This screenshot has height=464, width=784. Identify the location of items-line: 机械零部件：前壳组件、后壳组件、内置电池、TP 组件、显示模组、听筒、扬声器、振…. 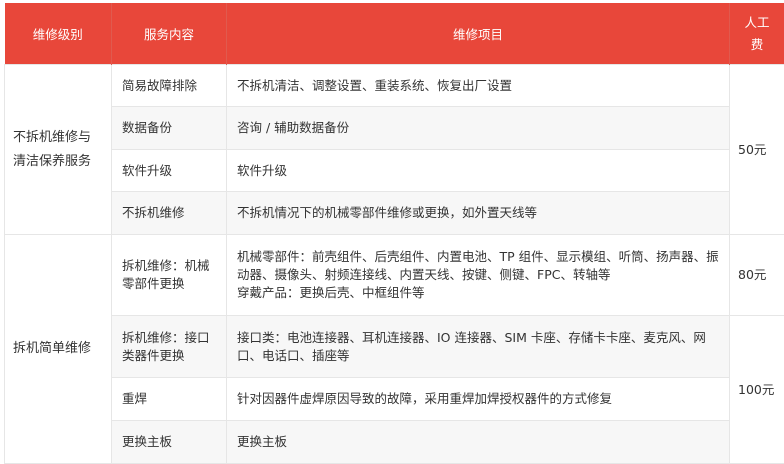
(478, 266).